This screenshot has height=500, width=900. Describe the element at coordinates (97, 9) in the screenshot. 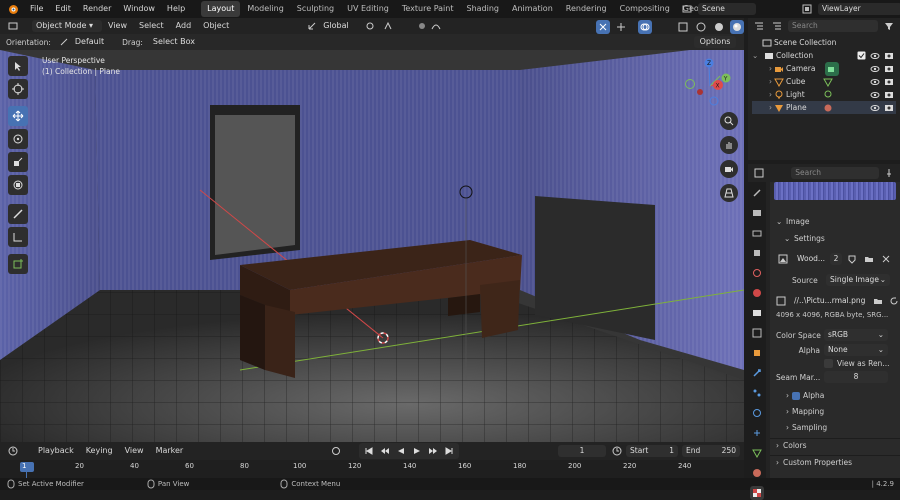

I see `menu-render: Render` at that location.